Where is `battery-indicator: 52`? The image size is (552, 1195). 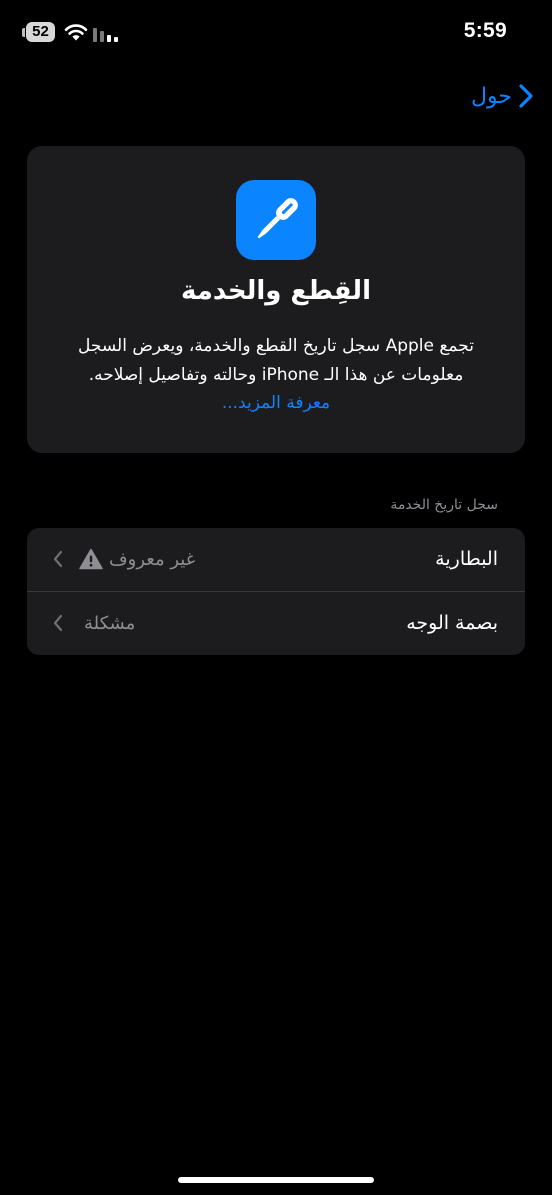 battery-indicator: 52 is located at coordinates (38, 32).